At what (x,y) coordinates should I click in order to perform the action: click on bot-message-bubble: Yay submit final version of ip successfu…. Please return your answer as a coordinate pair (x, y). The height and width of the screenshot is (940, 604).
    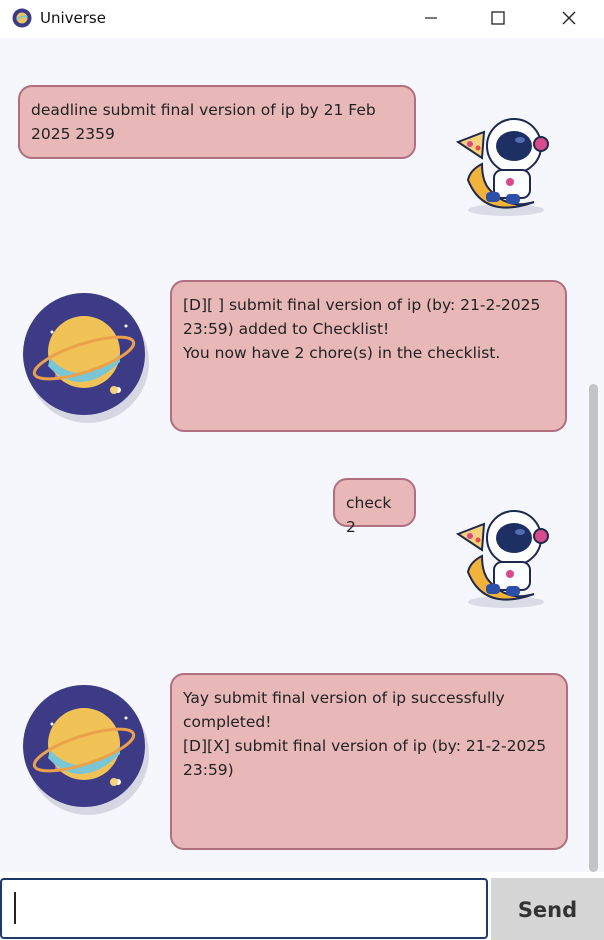
    Looking at the image, I should click on (369, 761).